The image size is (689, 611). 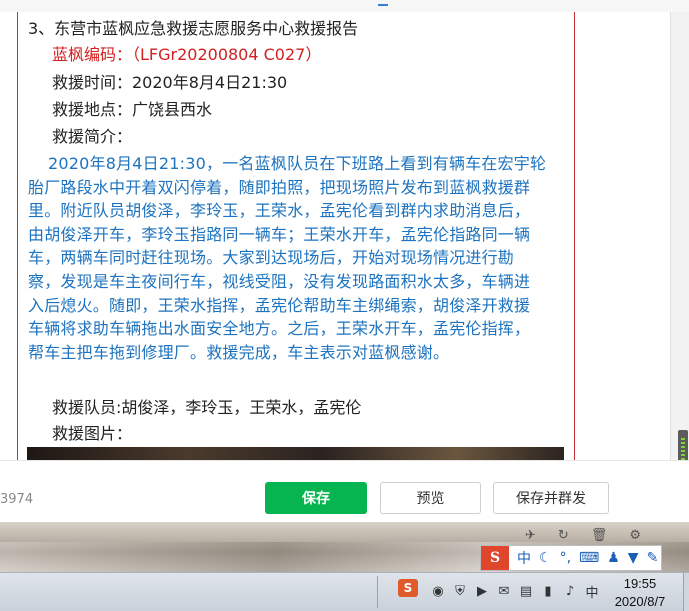 I want to click on system-tray: ◉ ⛨ ▶ ✉ ▤ ▮ ♪ 中, so click(x=515, y=592).